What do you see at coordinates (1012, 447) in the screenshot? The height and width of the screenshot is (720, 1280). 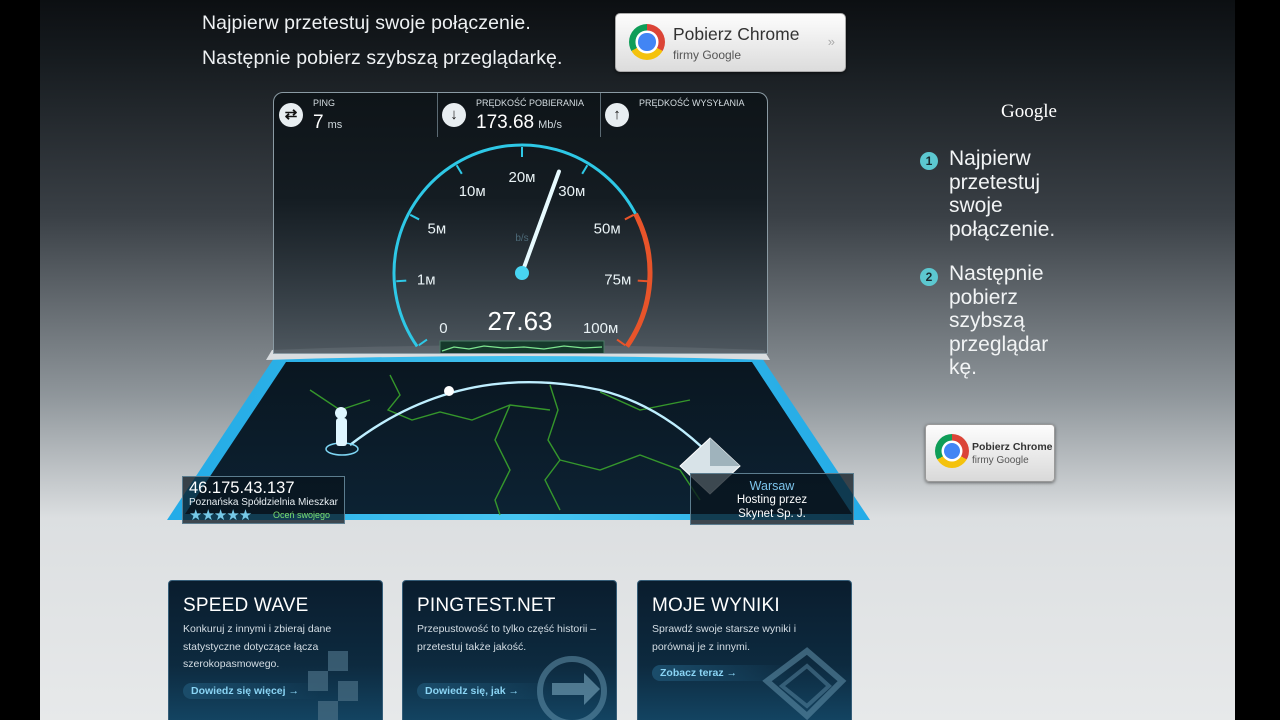 I see `chrome-small-title: Pobierz Chrome` at bounding box center [1012, 447].